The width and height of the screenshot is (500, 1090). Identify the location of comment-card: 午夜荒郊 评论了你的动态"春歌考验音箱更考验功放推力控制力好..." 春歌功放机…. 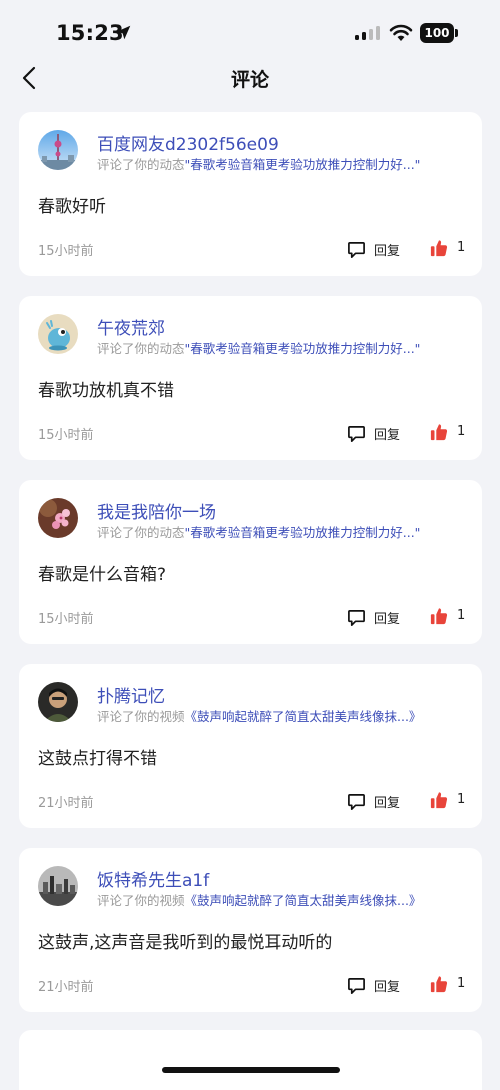
(250, 378).